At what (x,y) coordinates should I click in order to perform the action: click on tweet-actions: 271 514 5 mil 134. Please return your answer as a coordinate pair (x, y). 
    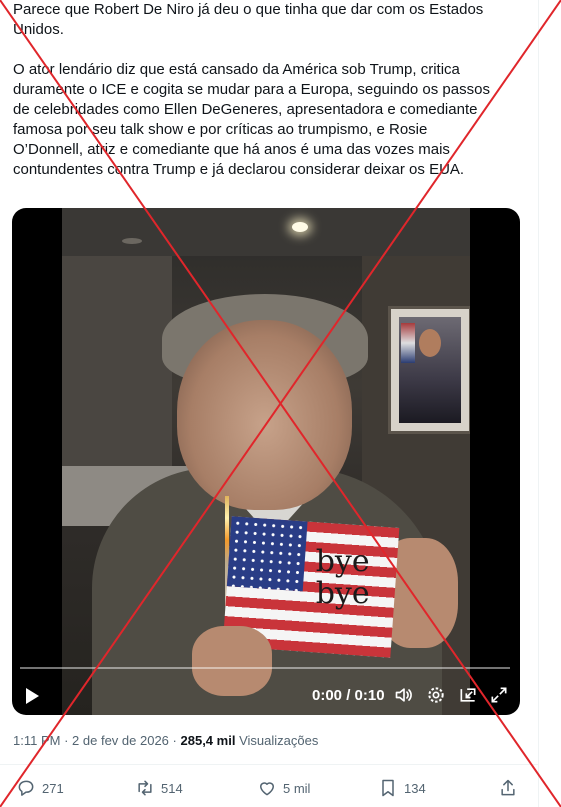
    Looking at the image, I should click on (269, 788).